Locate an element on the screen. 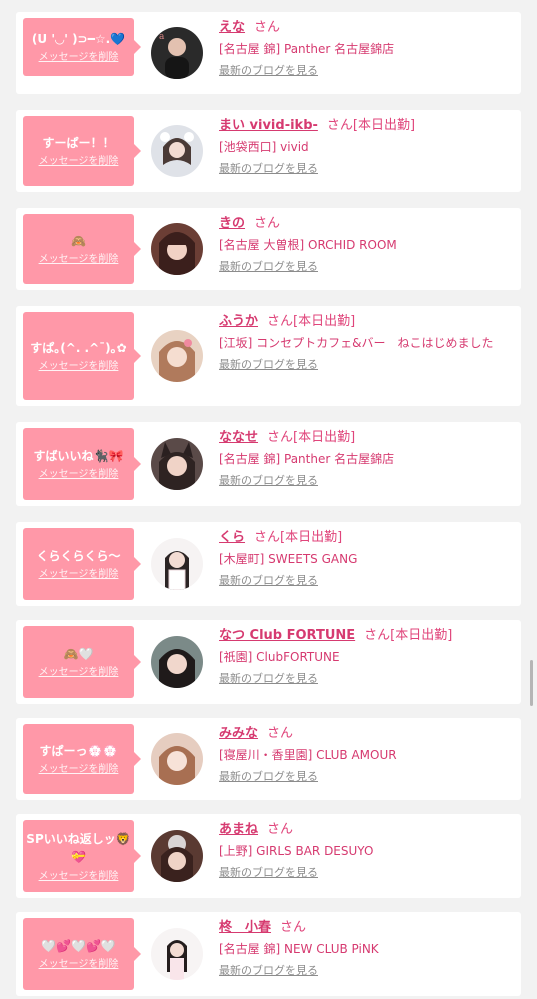 This screenshot has height=999, width=537. user-name-link: くら is located at coordinates (232, 537).